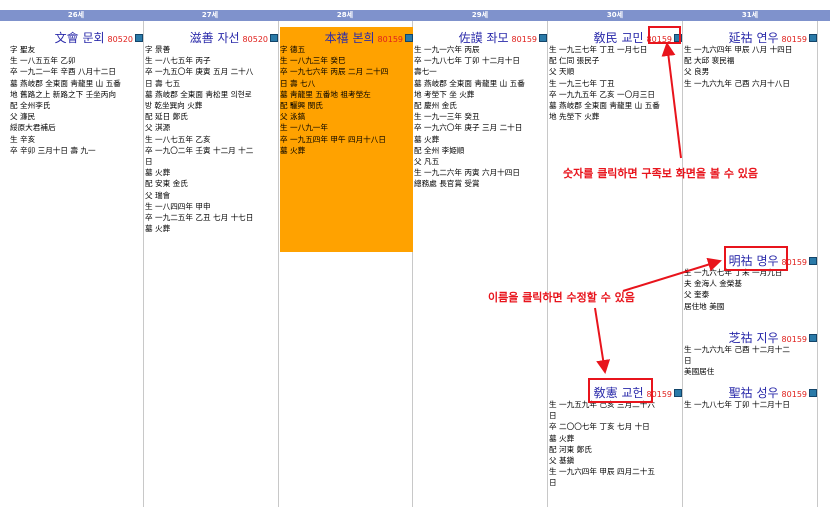 The height and width of the screenshot is (507, 830). Describe the element at coordinates (661, 173) in the screenshot. I see `annotation-tree-click: 숫자를 클릭하면 구족보 화면을 볼 수 있음` at that location.